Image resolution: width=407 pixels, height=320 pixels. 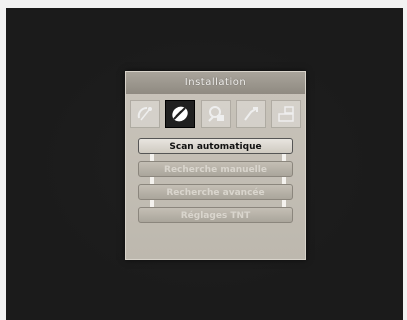 I want to click on tab-antenna, so click(x=250, y=114).